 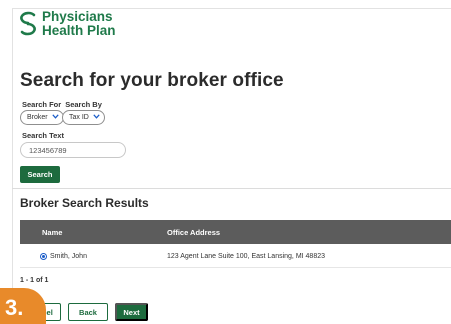 I want to click on search-by-label: Search By, so click(x=83, y=104).